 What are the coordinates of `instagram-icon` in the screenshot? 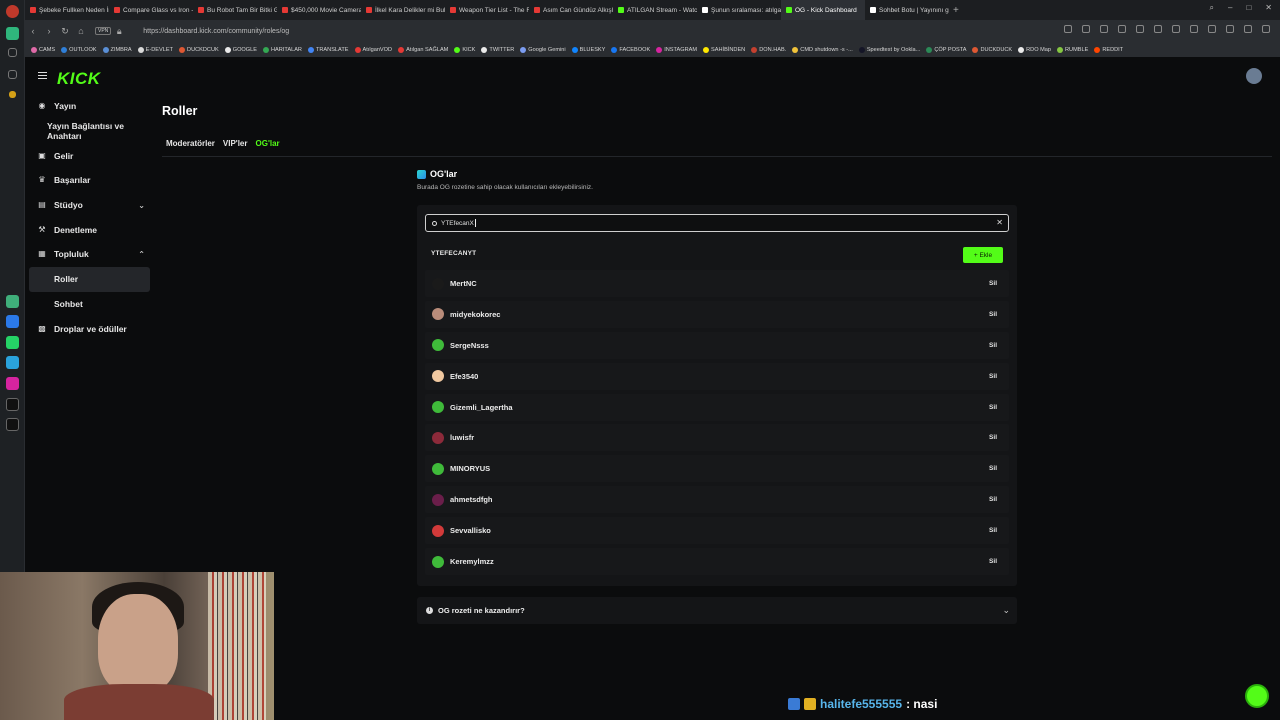 It's located at (12, 383).